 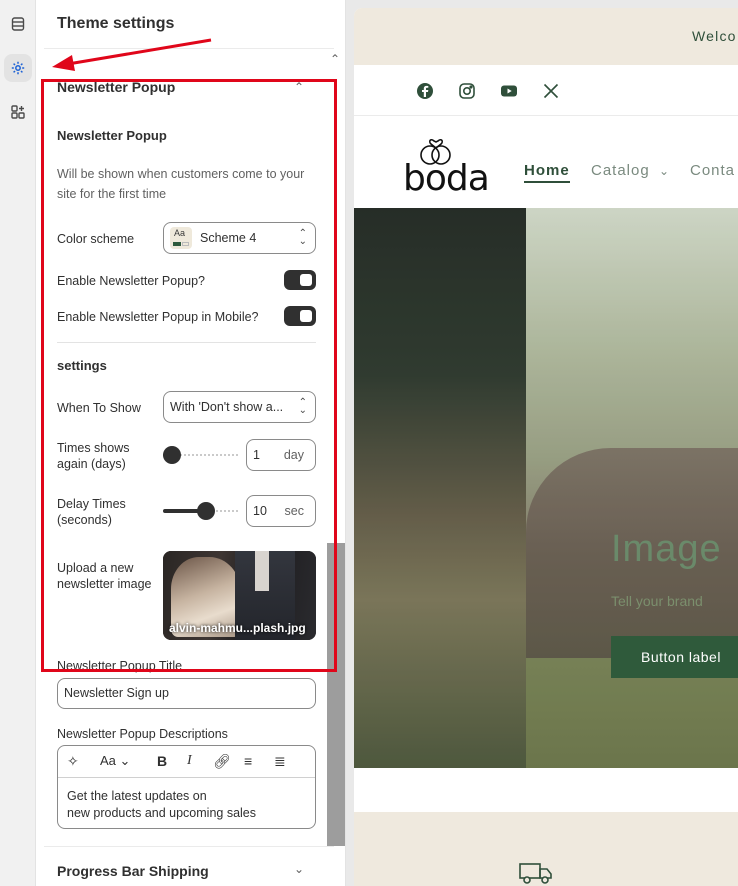 I want to click on instagram-icon, so click(x=467, y=91).